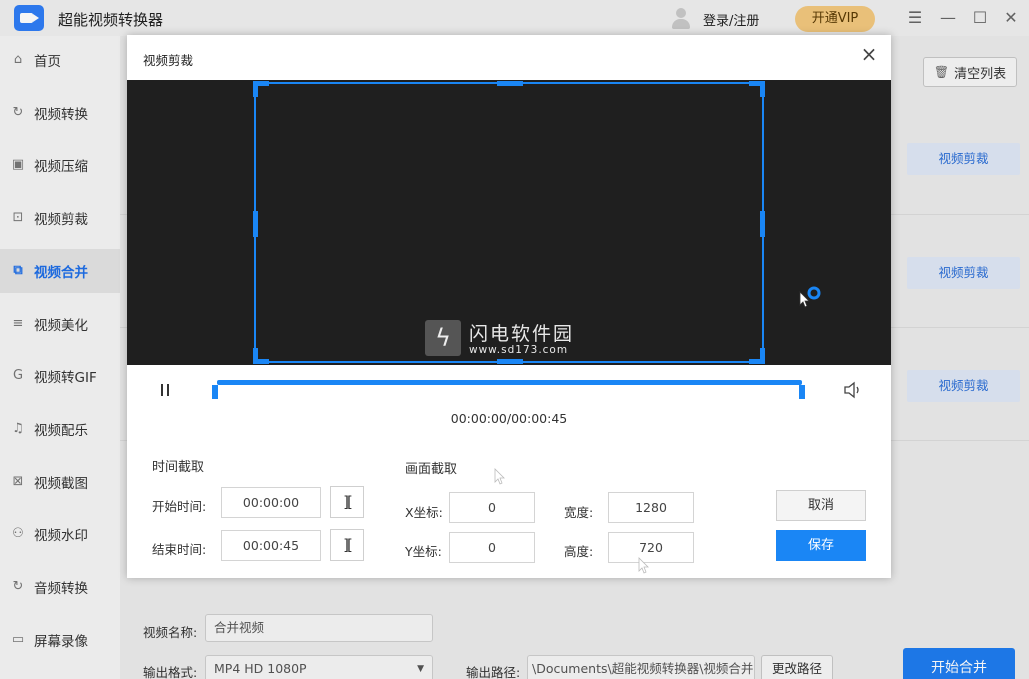  What do you see at coordinates (255, 356) in the screenshot?
I see `crop-handle-bottom-left` at bounding box center [255, 356].